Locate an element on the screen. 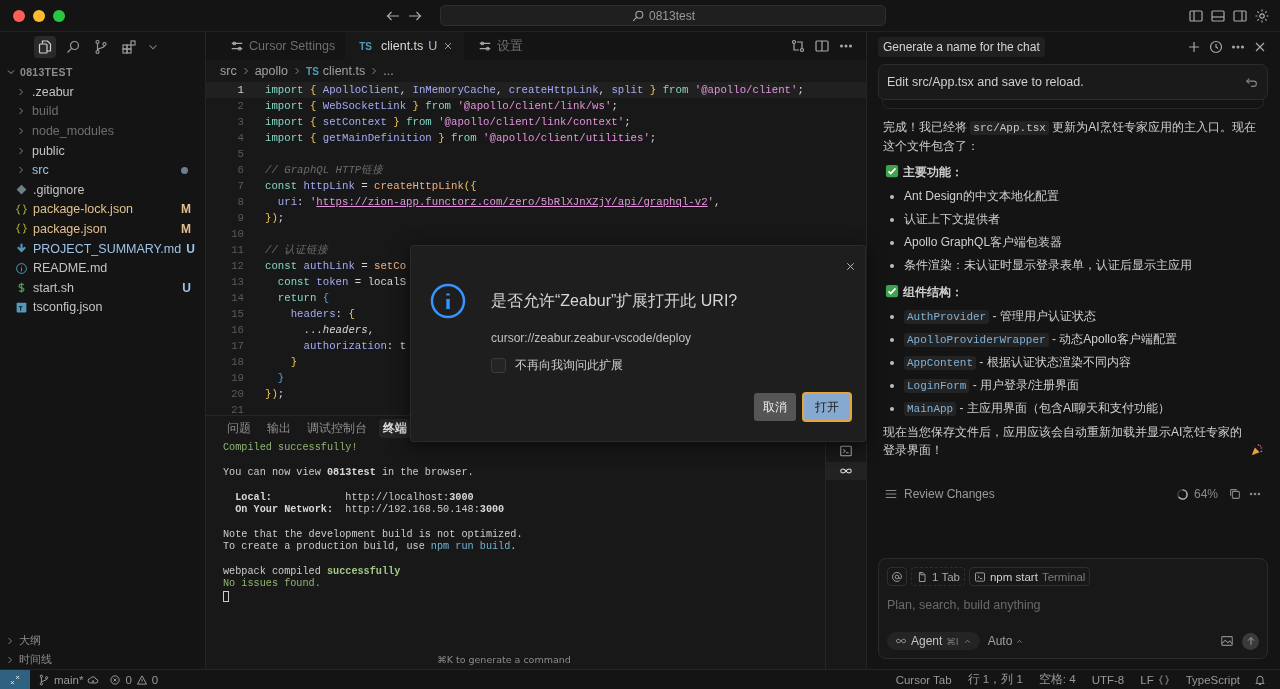 The height and width of the screenshot is (689, 1280). branch-name: main* is located at coordinates (69, 679).